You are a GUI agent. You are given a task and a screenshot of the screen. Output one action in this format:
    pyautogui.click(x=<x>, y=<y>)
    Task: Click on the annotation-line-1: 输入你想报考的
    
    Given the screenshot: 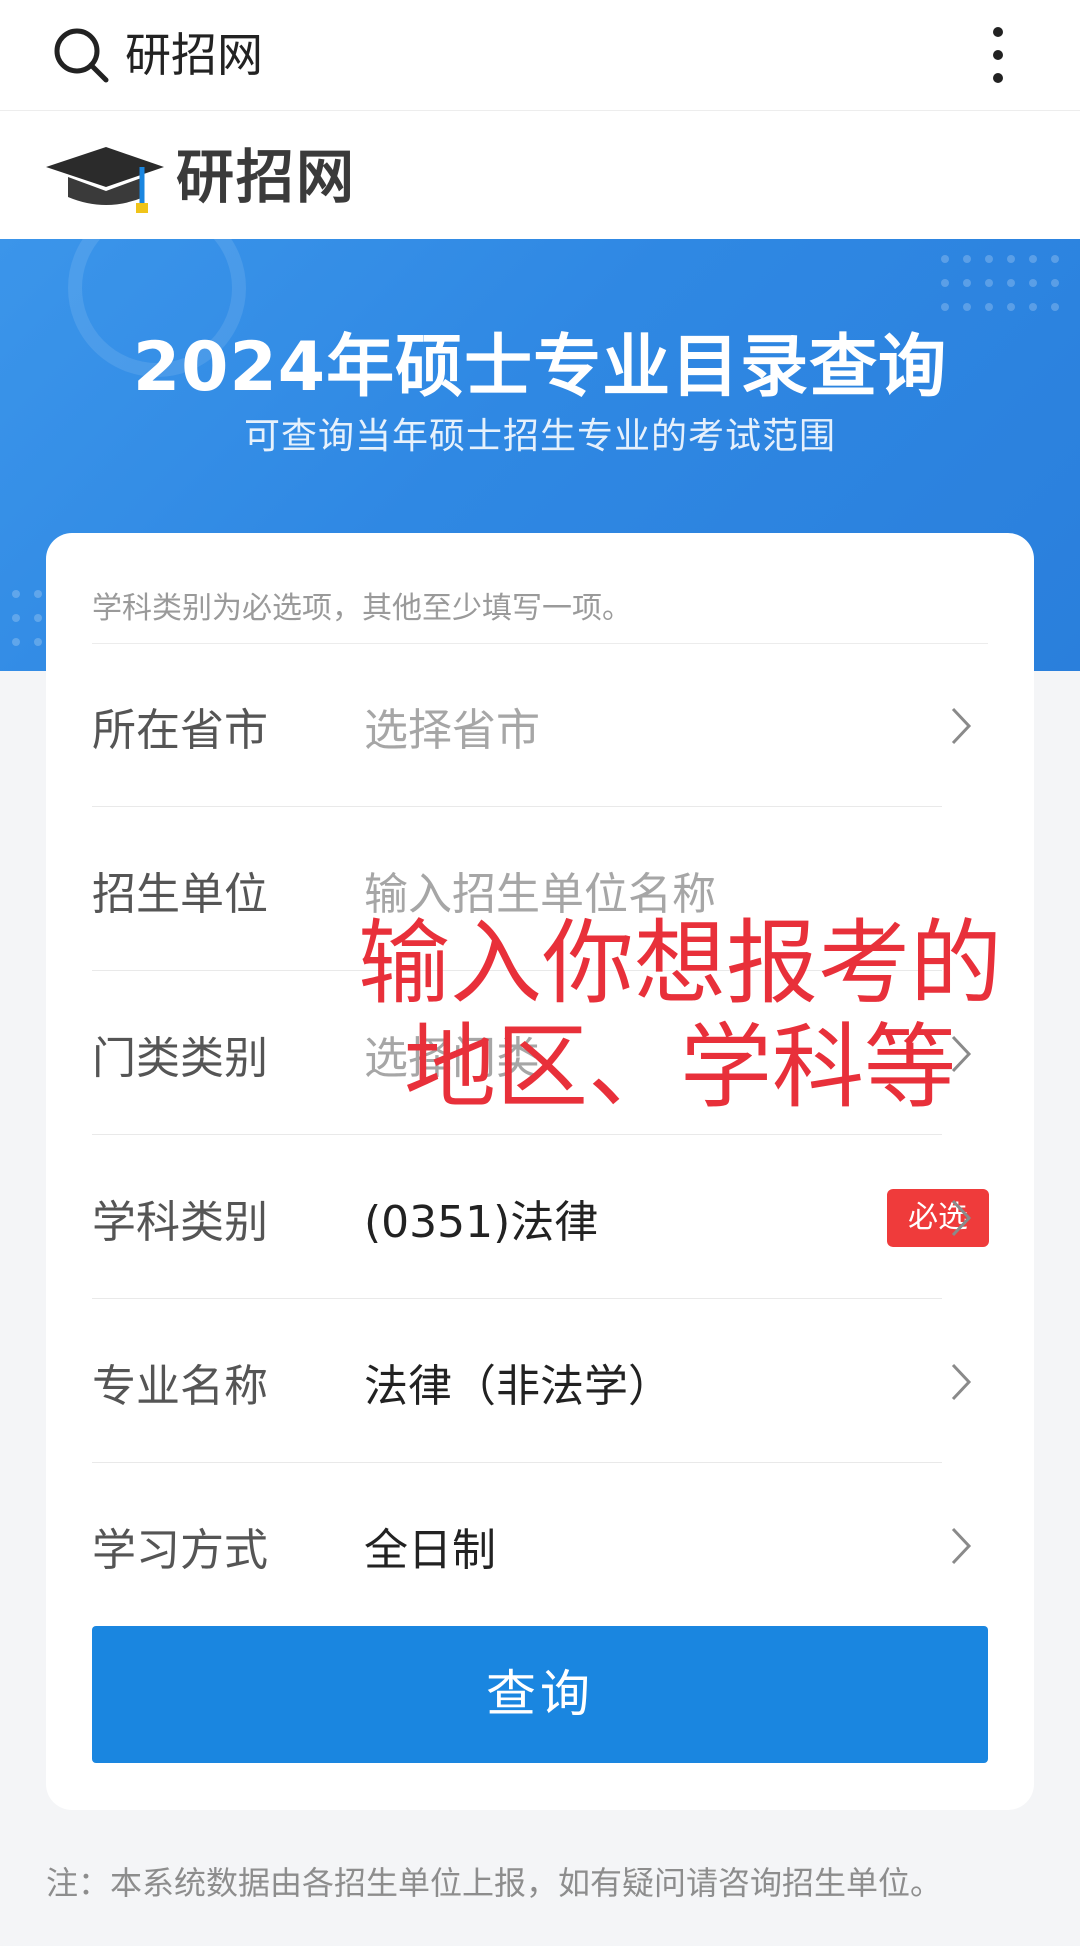 What is the action you would take?
    pyautogui.click(x=679, y=963)
    